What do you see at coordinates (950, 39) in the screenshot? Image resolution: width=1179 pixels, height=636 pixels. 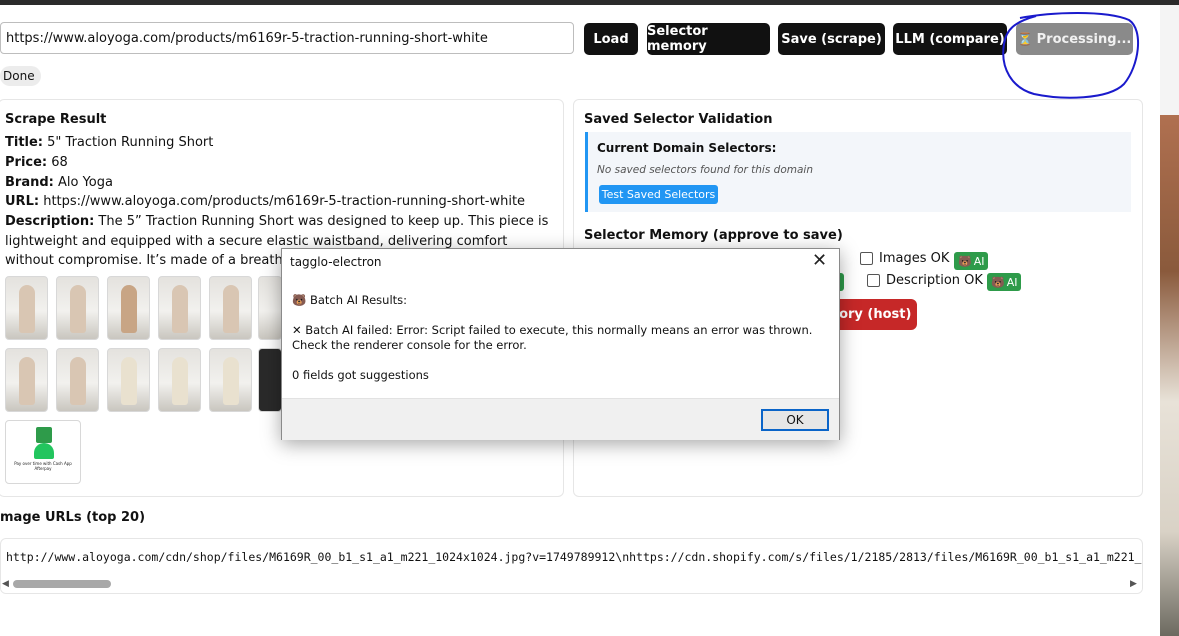 I see `llm-compare-button: LLM (compare)` at bounding box center [950, 39].